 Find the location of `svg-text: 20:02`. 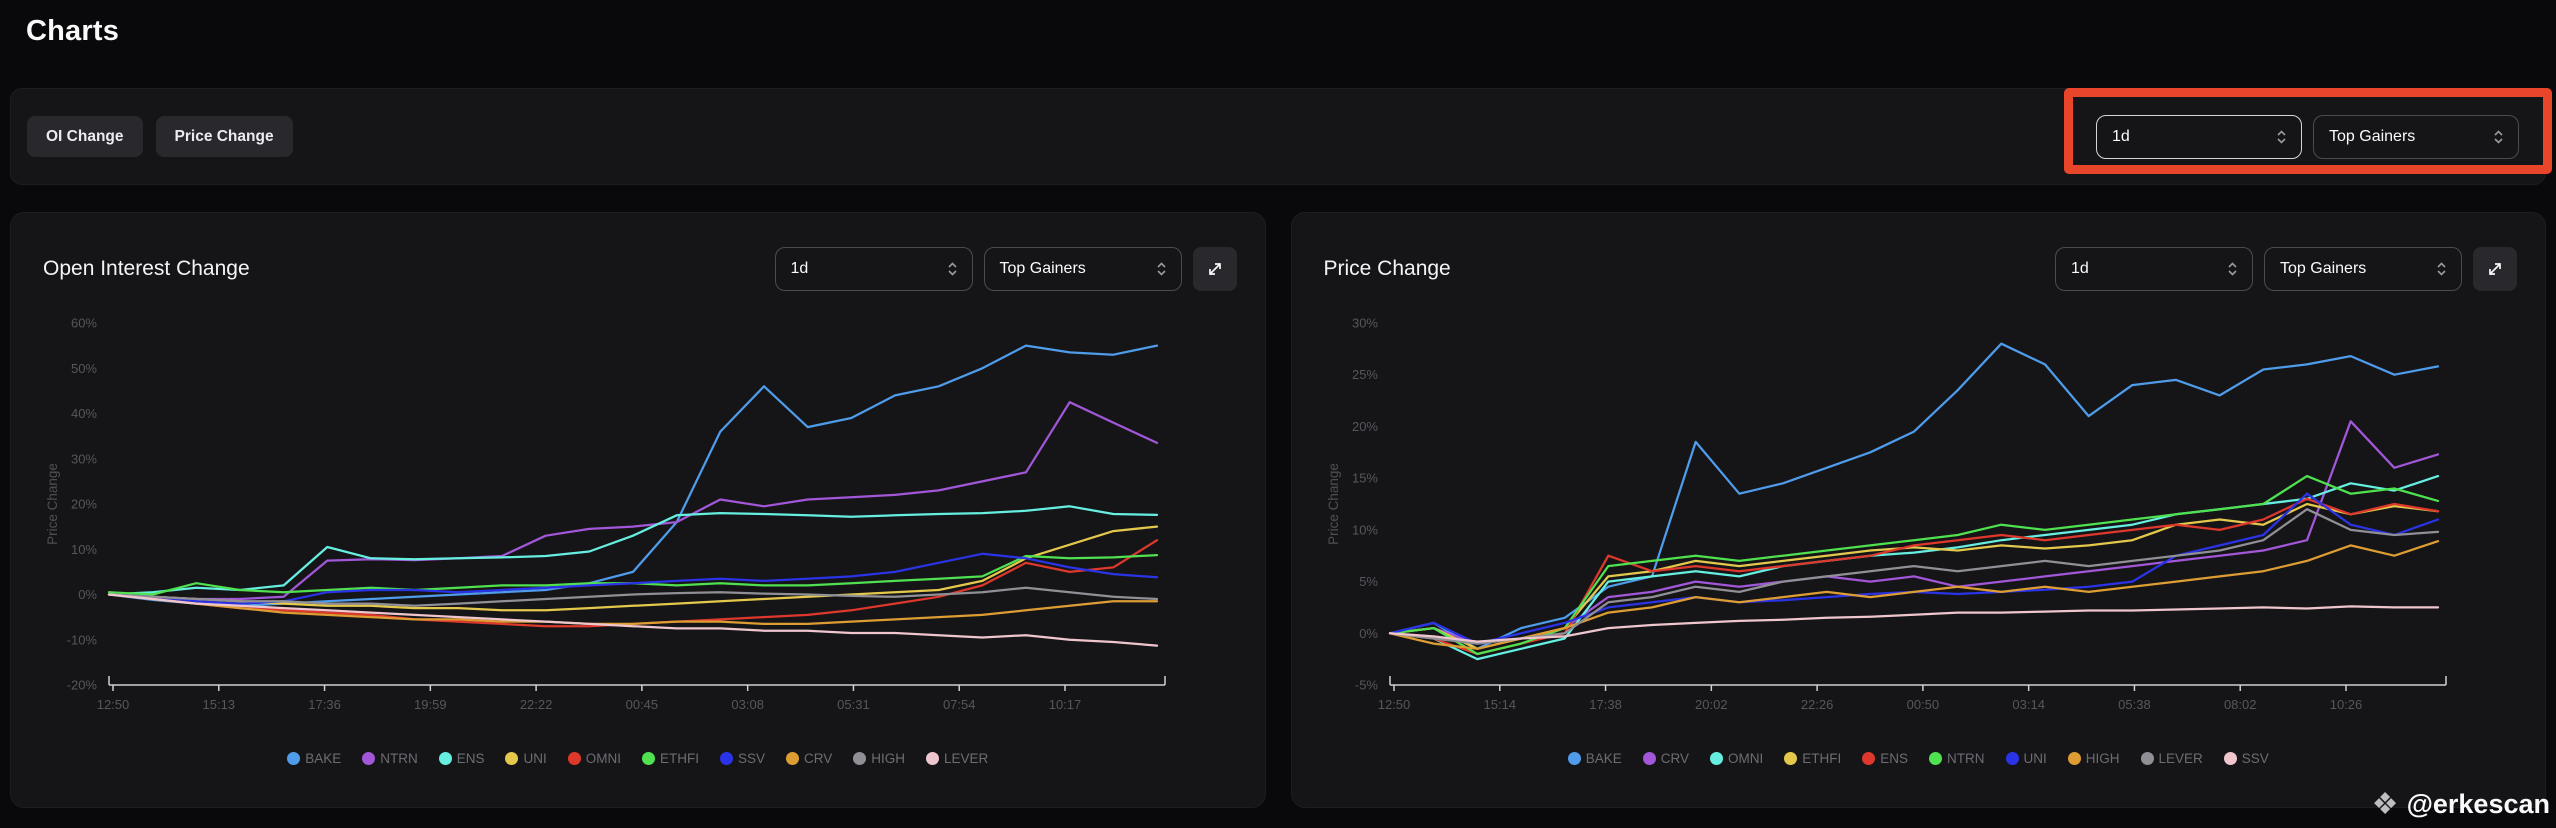

svg-text: 20:02 is located at coordinates (1711, 704).